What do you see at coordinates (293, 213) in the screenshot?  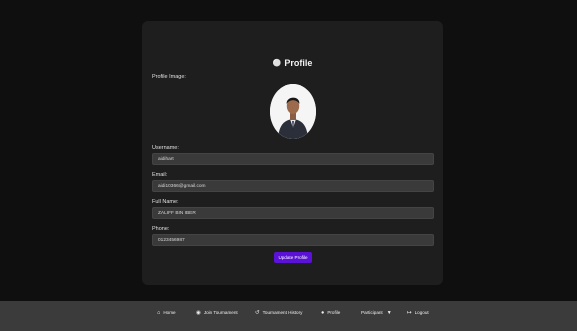 I see `fullname-field: ZALIFF BIN IBER` at bounding box center [293, 213].